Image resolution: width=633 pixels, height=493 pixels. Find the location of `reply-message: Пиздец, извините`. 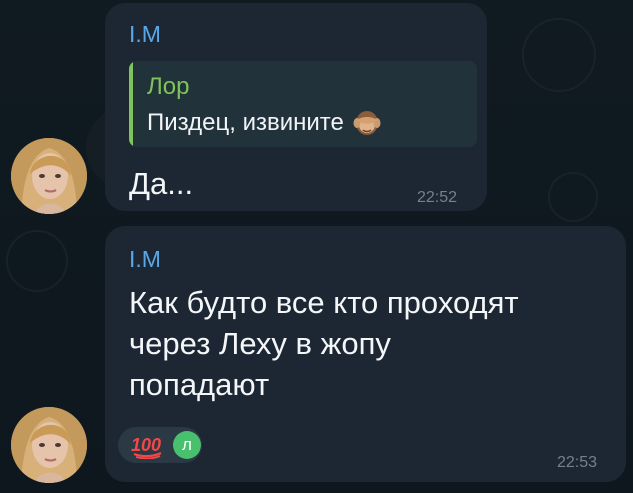

reply-message: Пиздец, извините is located at coordinates (264, 123).